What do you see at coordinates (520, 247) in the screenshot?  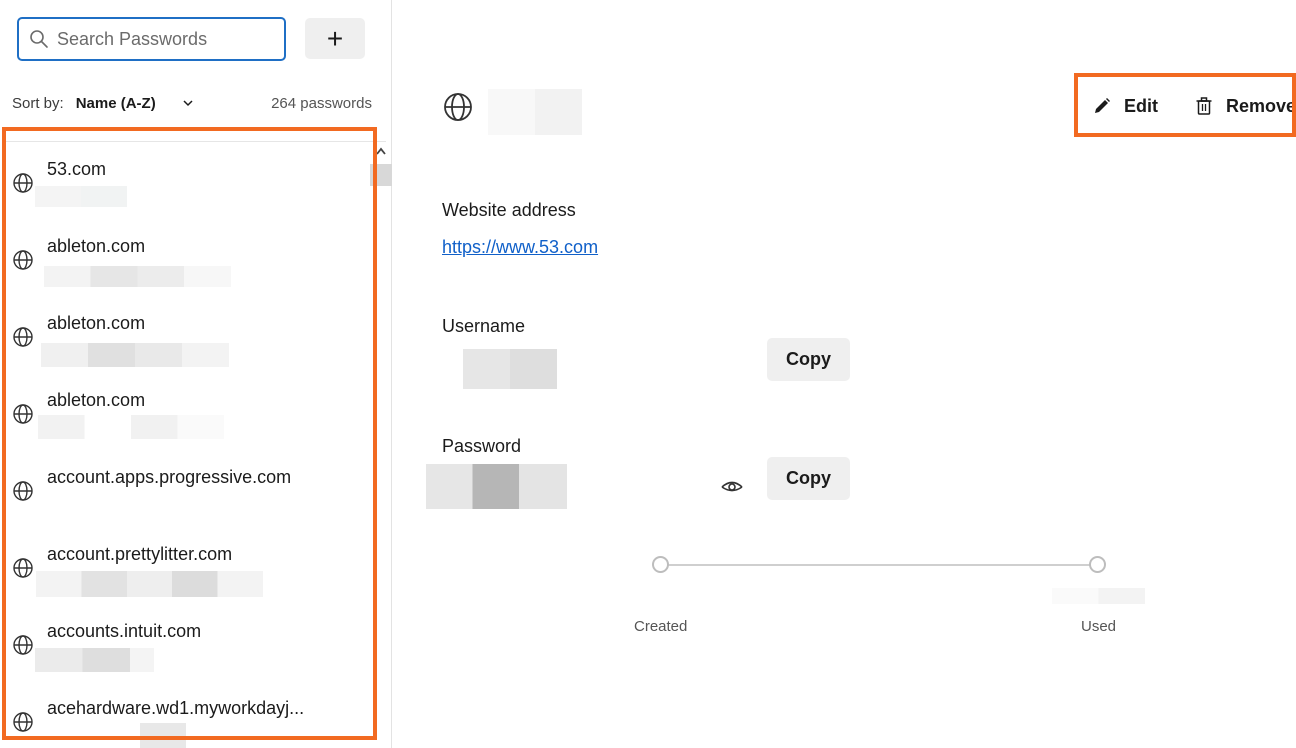 I see `website-link: https://www.53.com` at bounding box center [520, 247].